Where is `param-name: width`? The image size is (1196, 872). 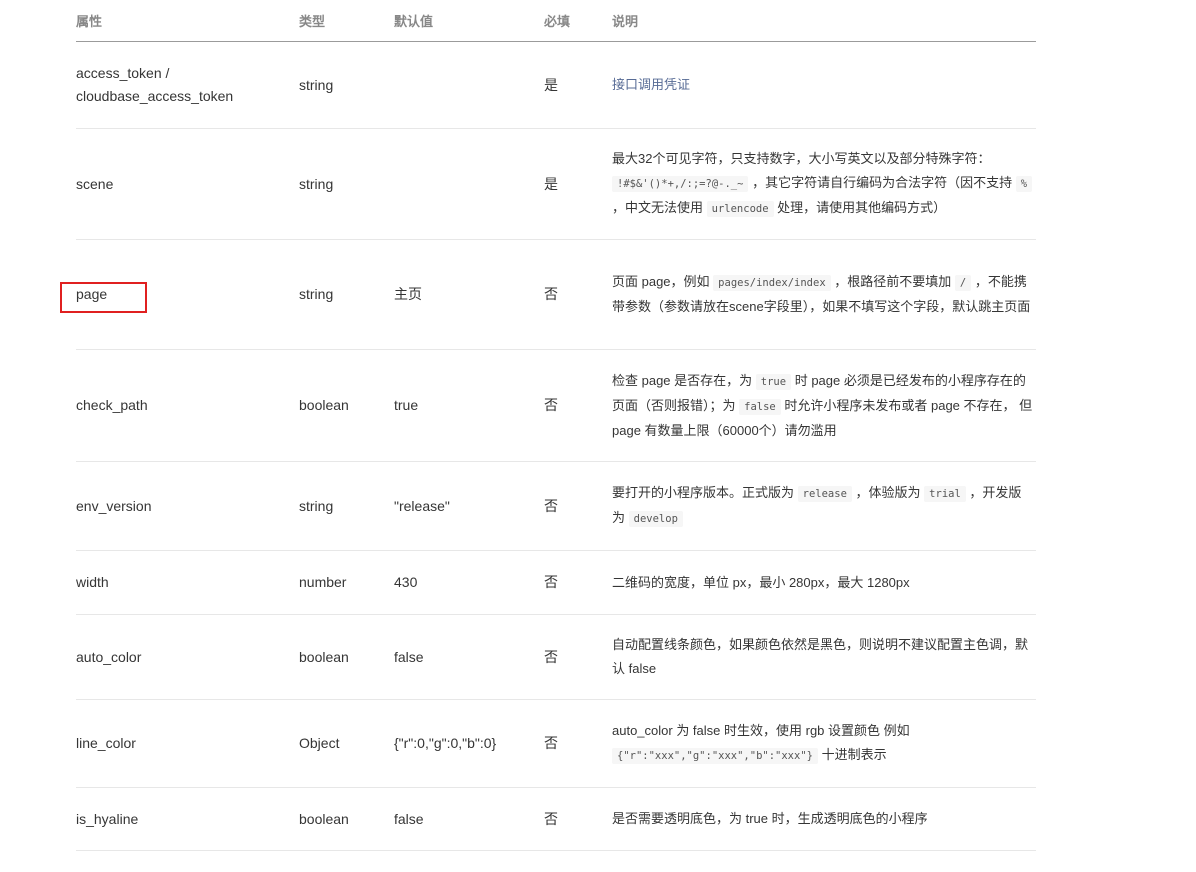
param-name: width is located at coordinates (187, 582).